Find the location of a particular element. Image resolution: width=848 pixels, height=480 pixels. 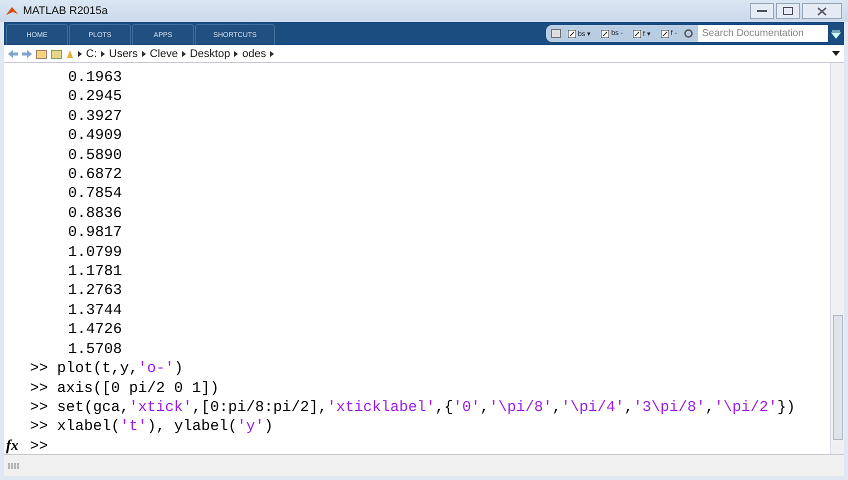

output-value: 0.5890 is located at coordinates (95, 156).